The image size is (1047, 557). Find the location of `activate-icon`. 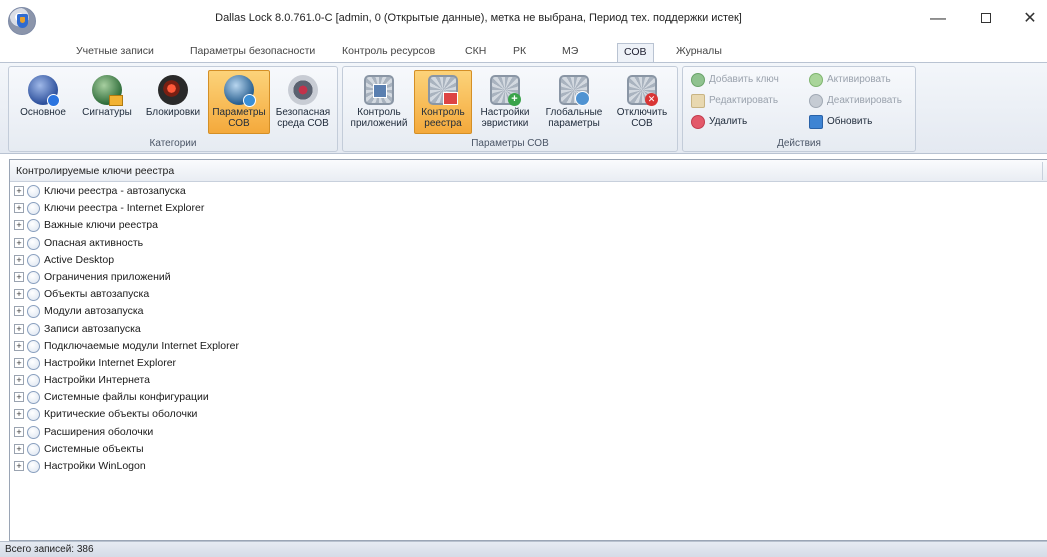

activate-icon is located at coordinates (816, 80).